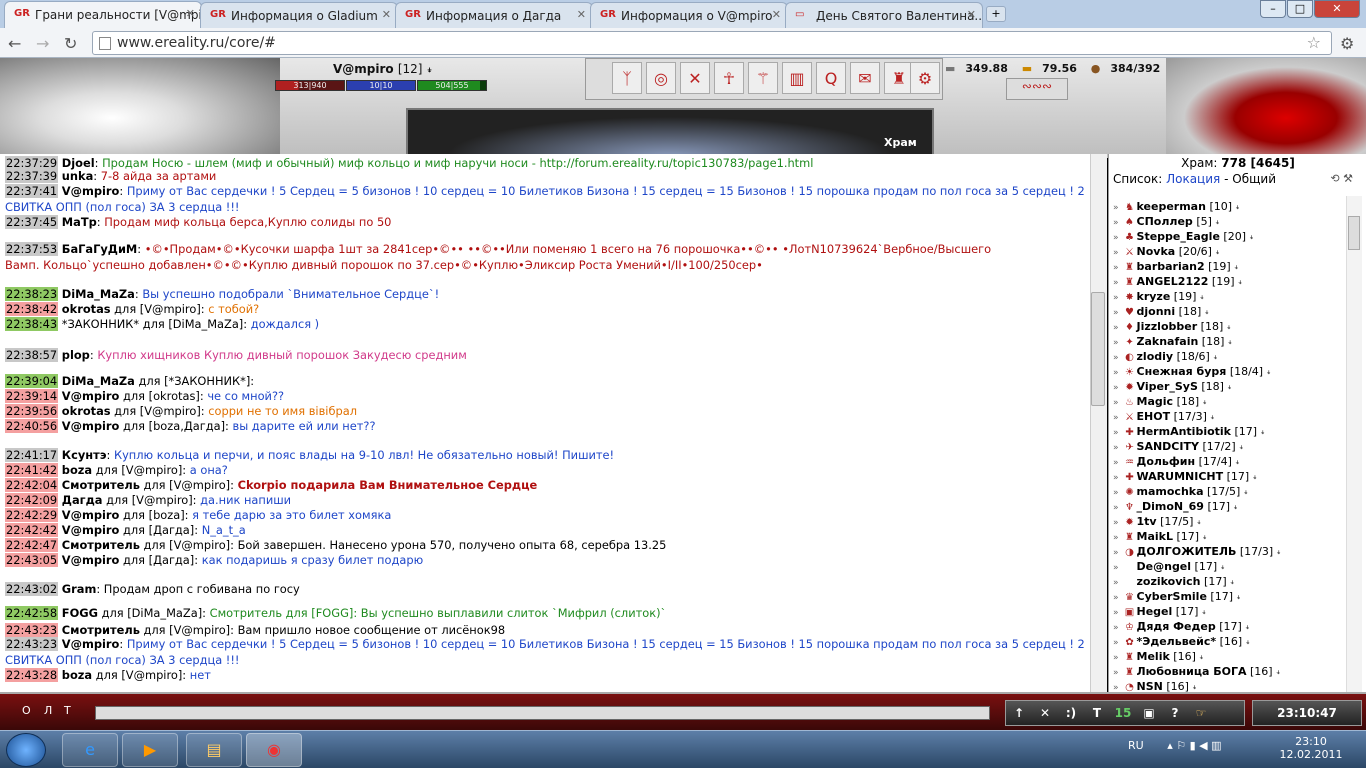  I want to click on user-name: Zaknafain, so click(1168, 341).